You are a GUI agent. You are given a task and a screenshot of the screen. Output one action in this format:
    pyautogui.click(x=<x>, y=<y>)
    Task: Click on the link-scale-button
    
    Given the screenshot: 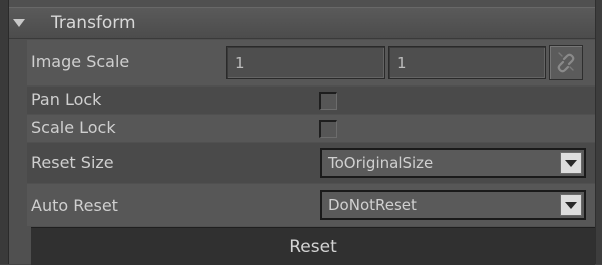 What is the action you would take?
    pyautogui.click(x=566, y=62)
    